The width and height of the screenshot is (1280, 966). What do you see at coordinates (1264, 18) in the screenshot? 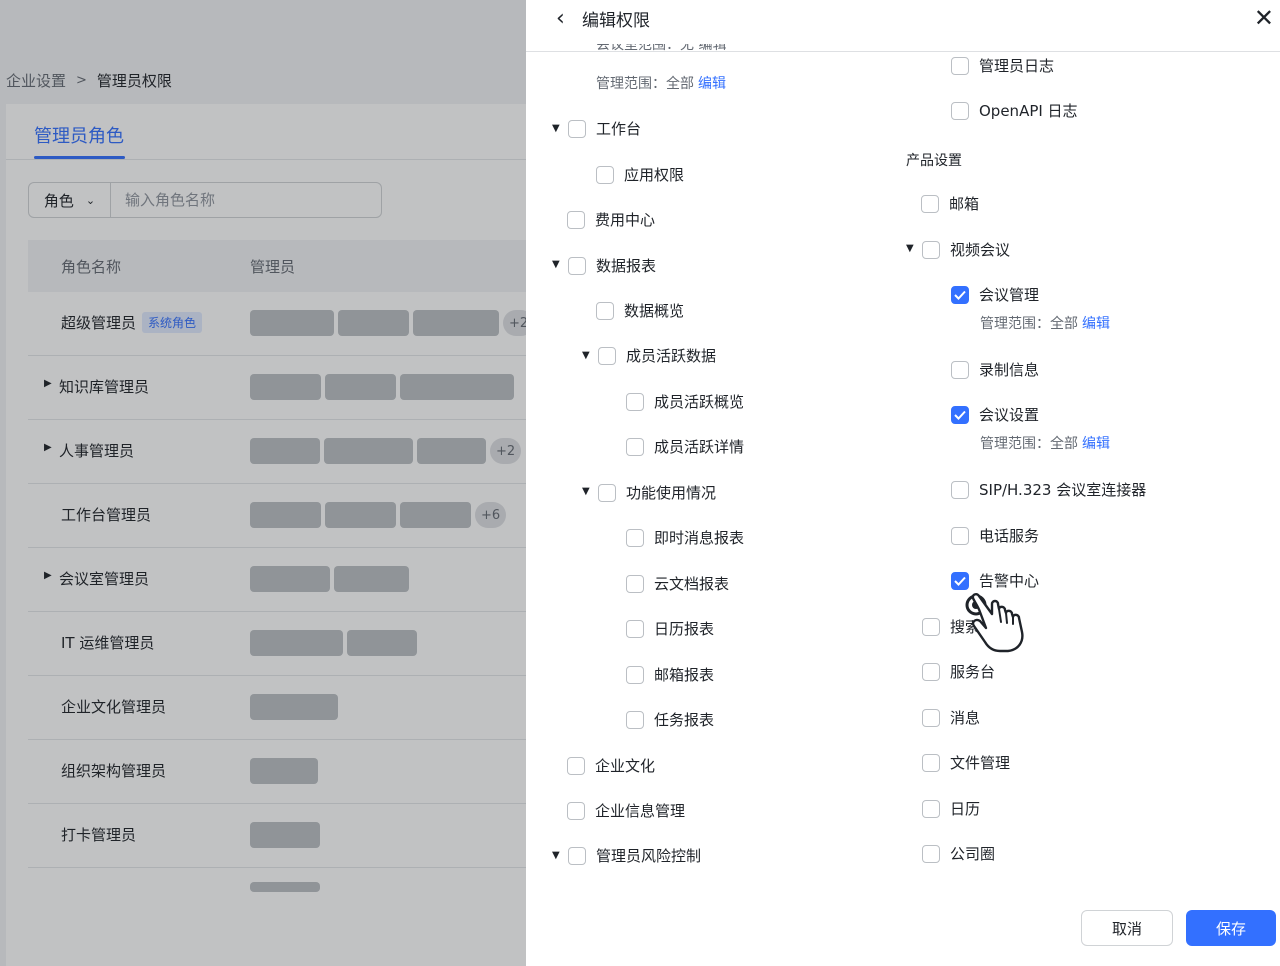
I see `close-icon: ✕` at bounding box center [1264, 18].